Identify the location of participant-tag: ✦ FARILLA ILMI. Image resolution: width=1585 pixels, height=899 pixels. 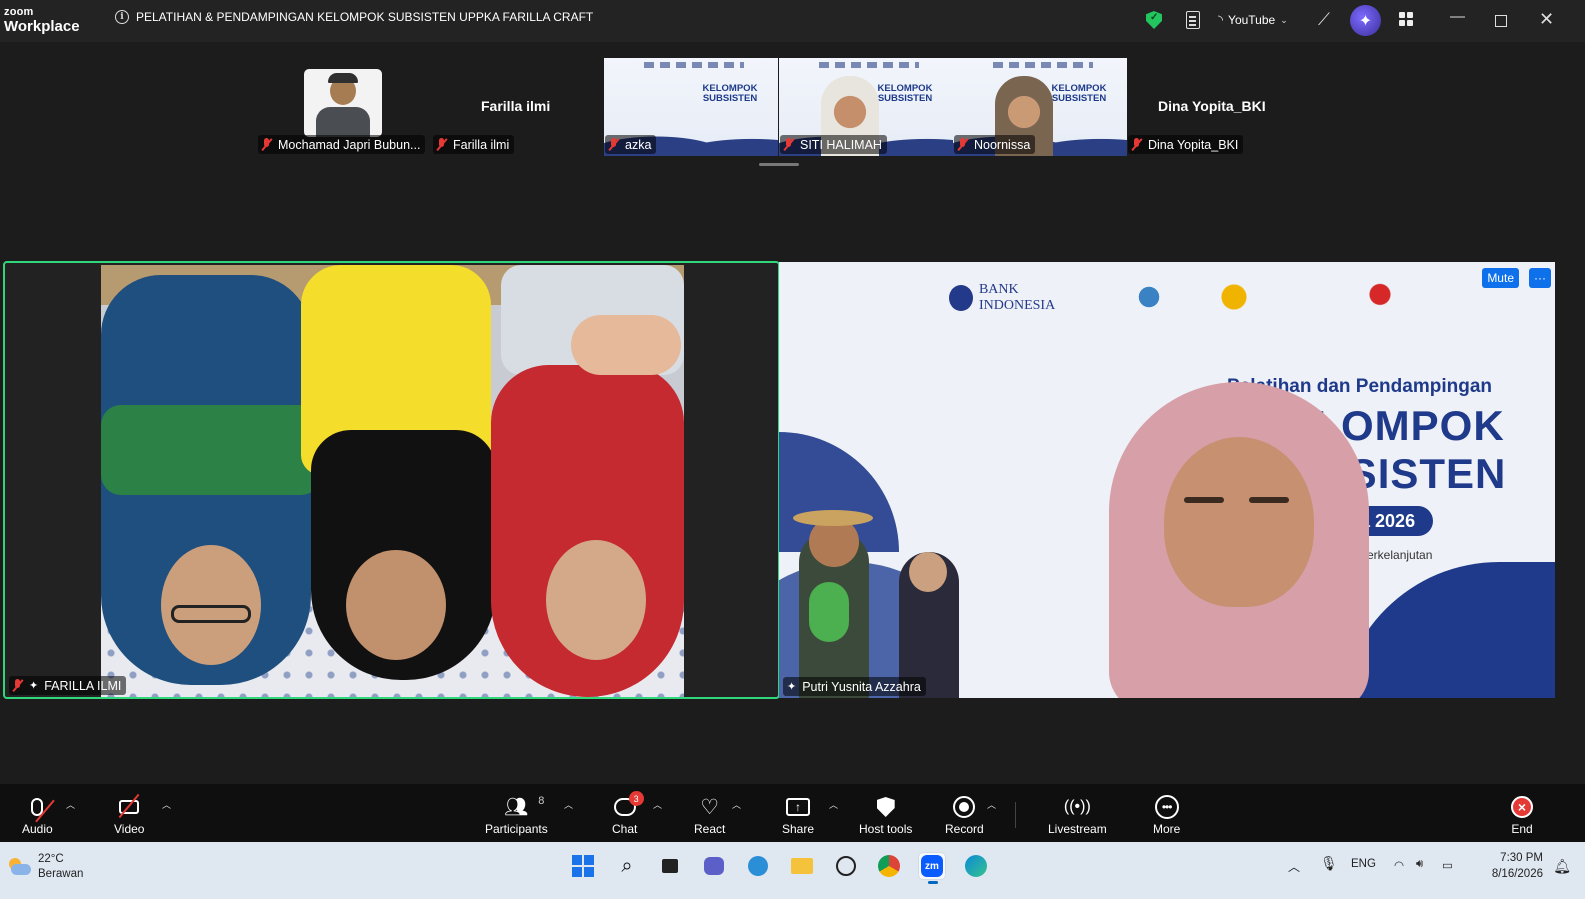
(68, 685).